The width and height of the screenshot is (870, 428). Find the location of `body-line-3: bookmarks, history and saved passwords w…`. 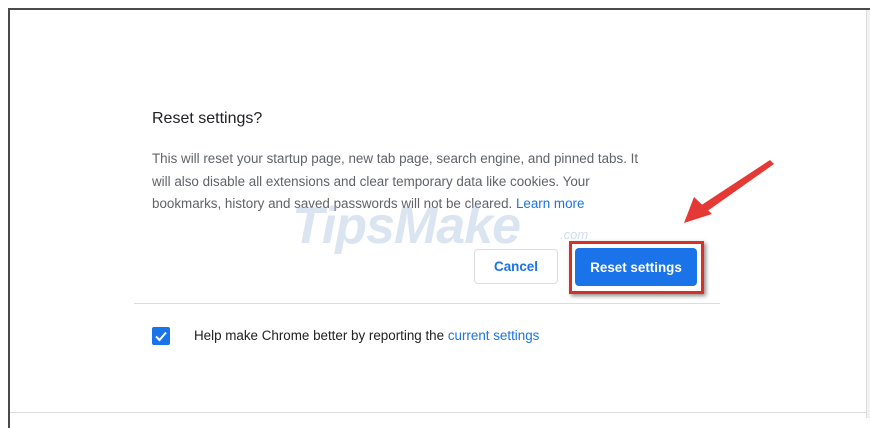

body-line-3: bookmarks, history and saved passwords w… is located at coordinates (432, 204).